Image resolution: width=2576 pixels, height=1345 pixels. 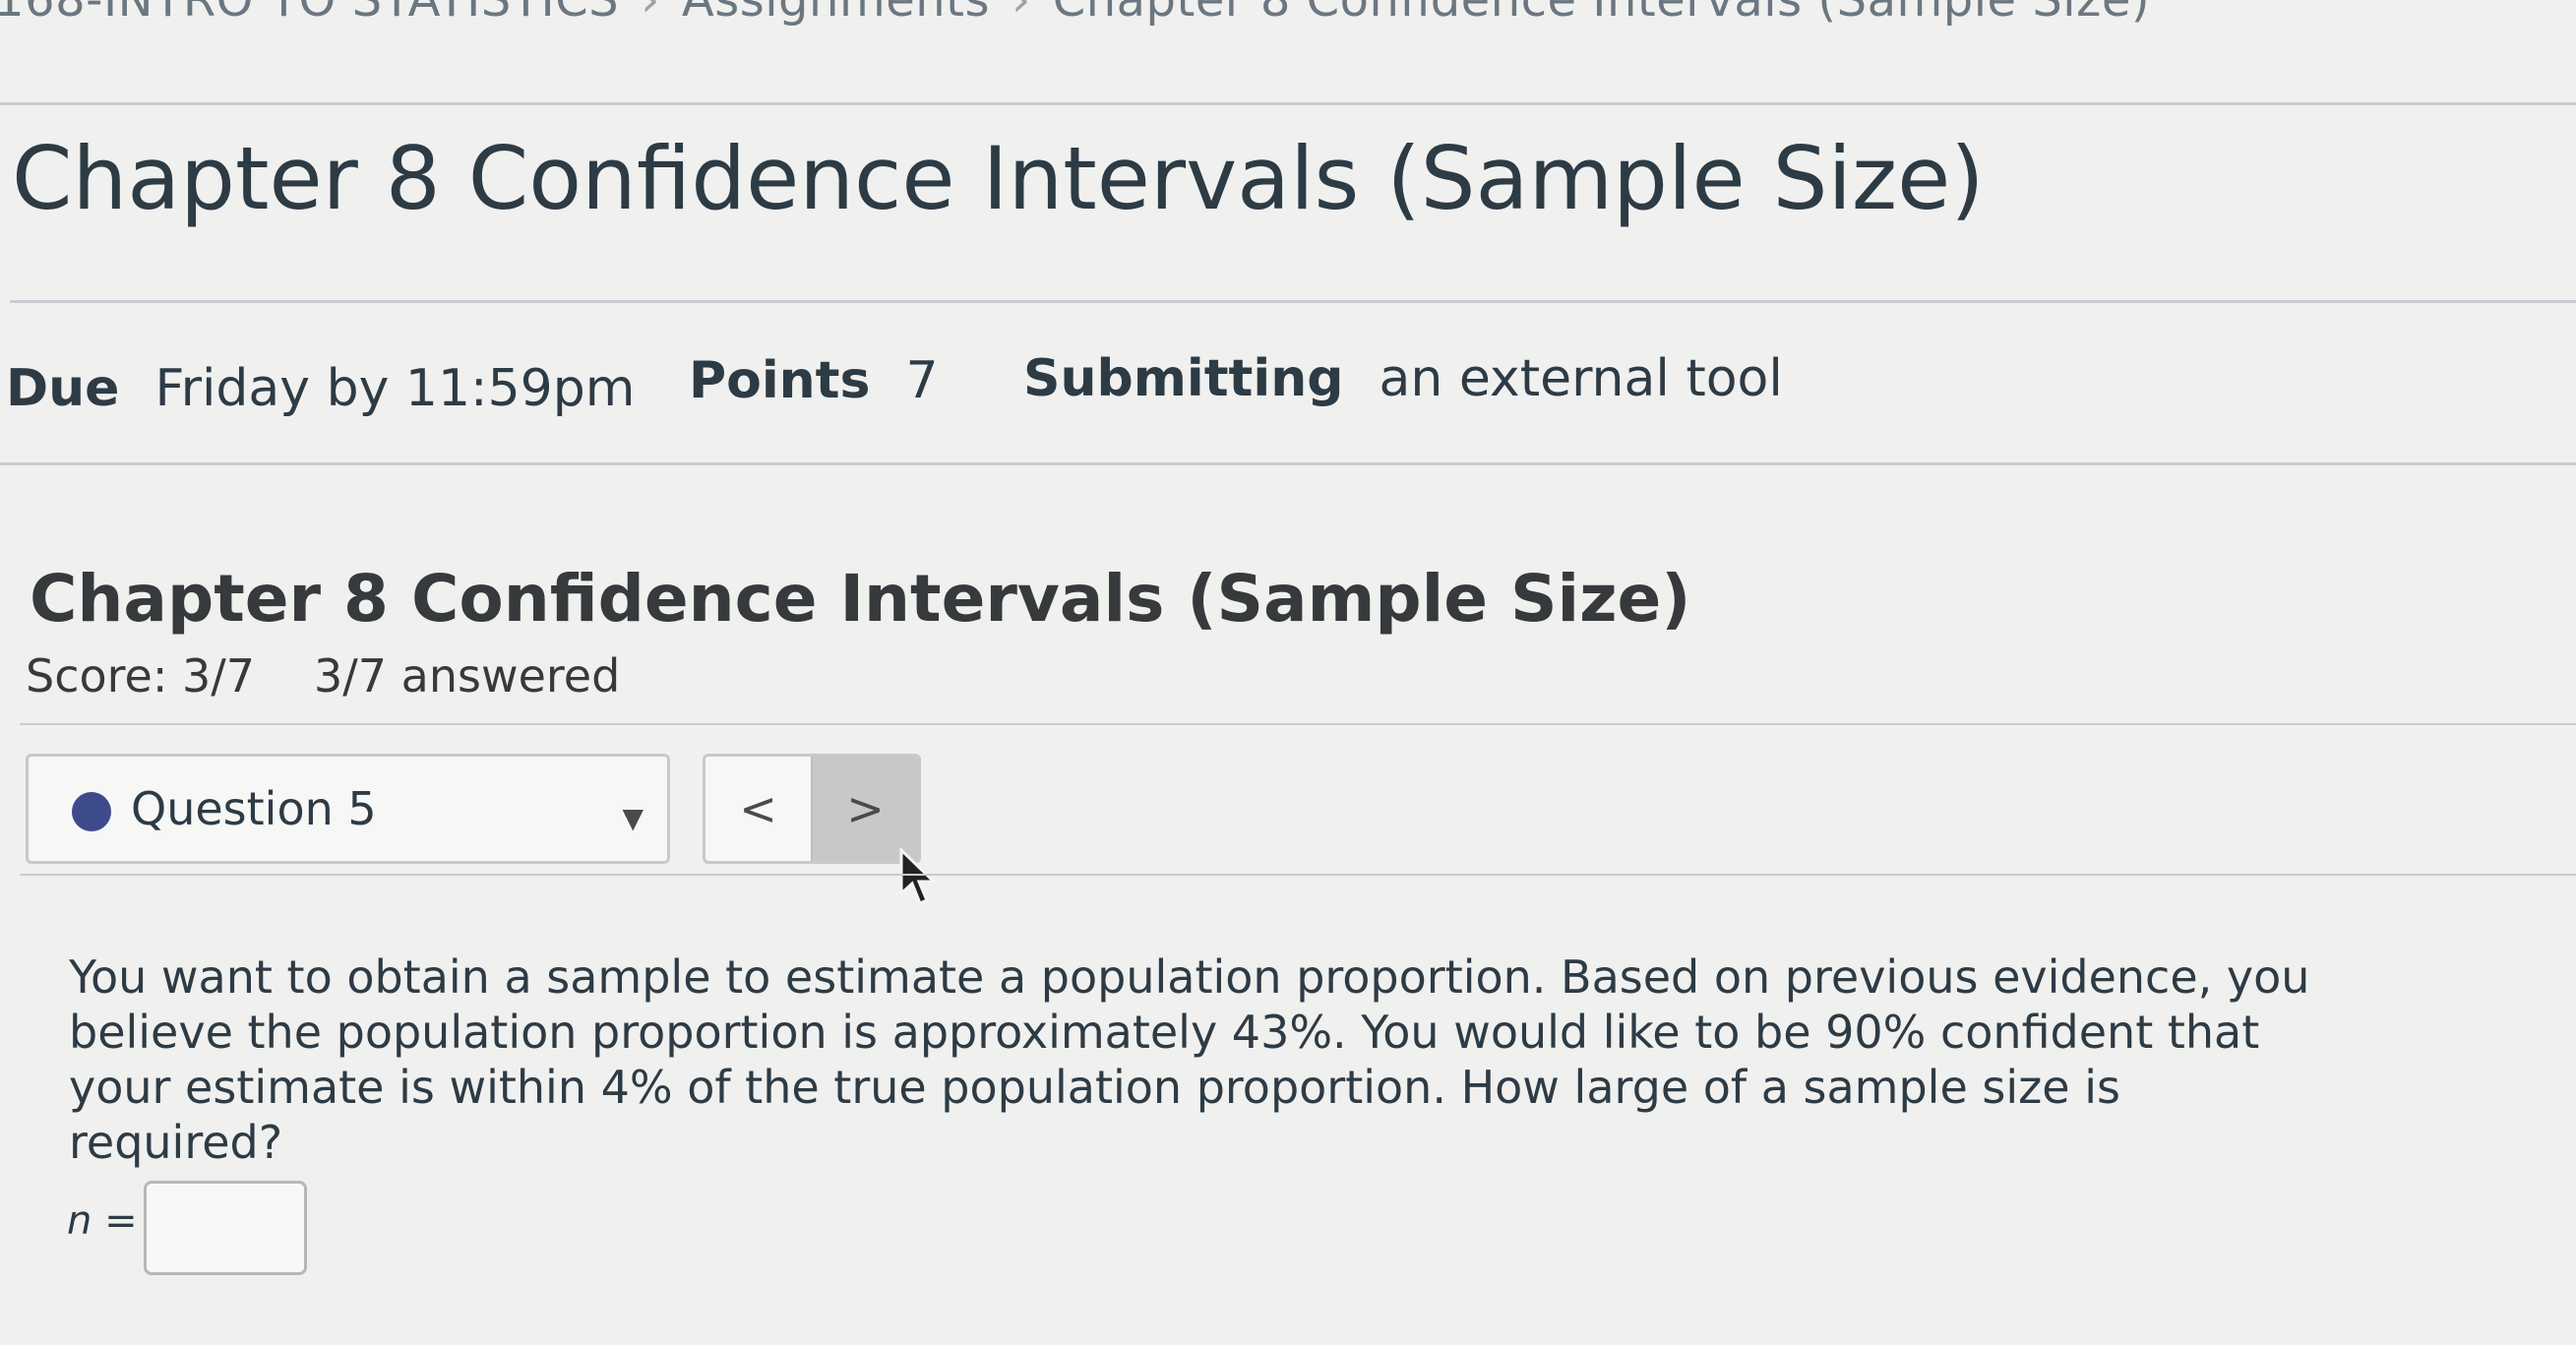 I want to click on answer-label: n =, so click(x=102, y=1221).